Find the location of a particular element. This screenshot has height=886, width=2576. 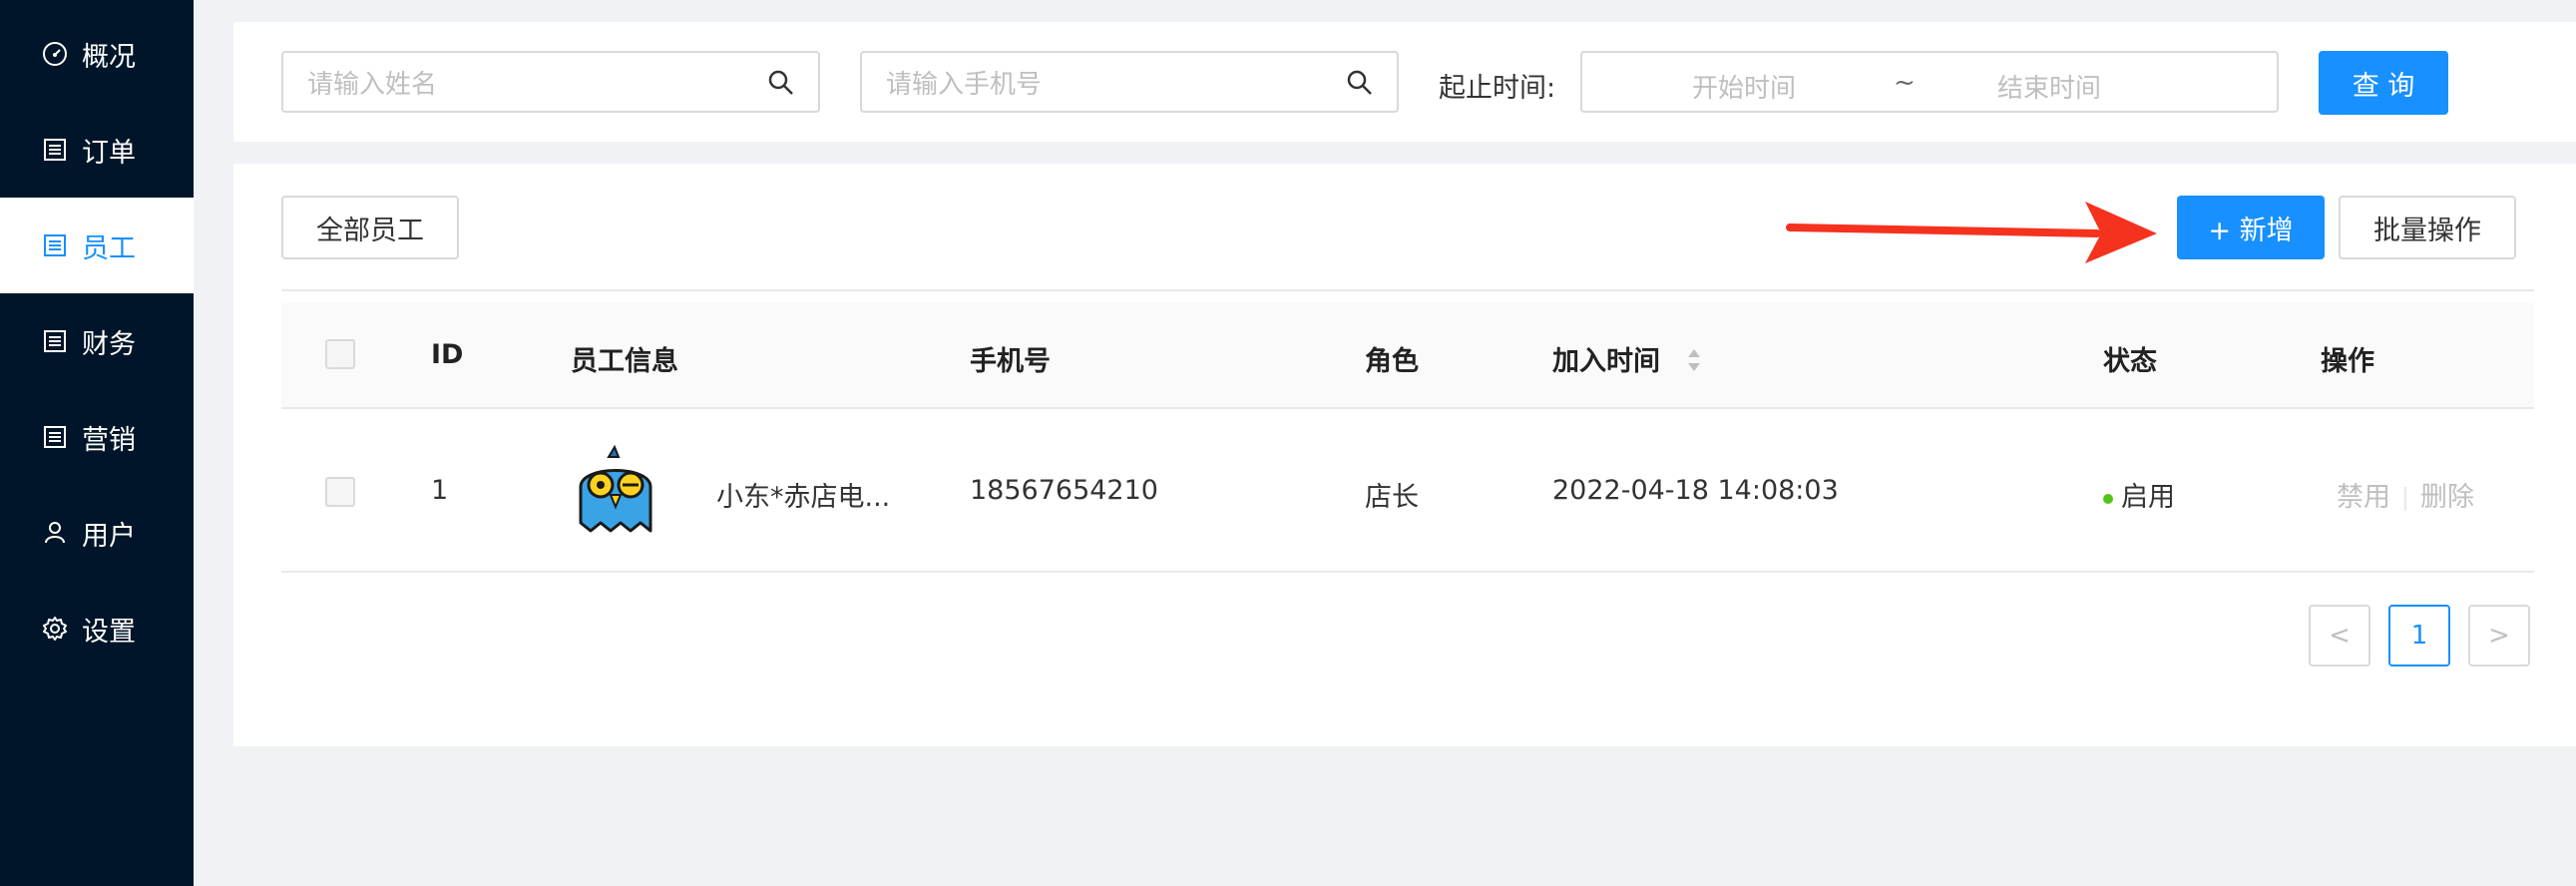

sidebar-item-overview: 概况 is located at coordinates (97, 54).